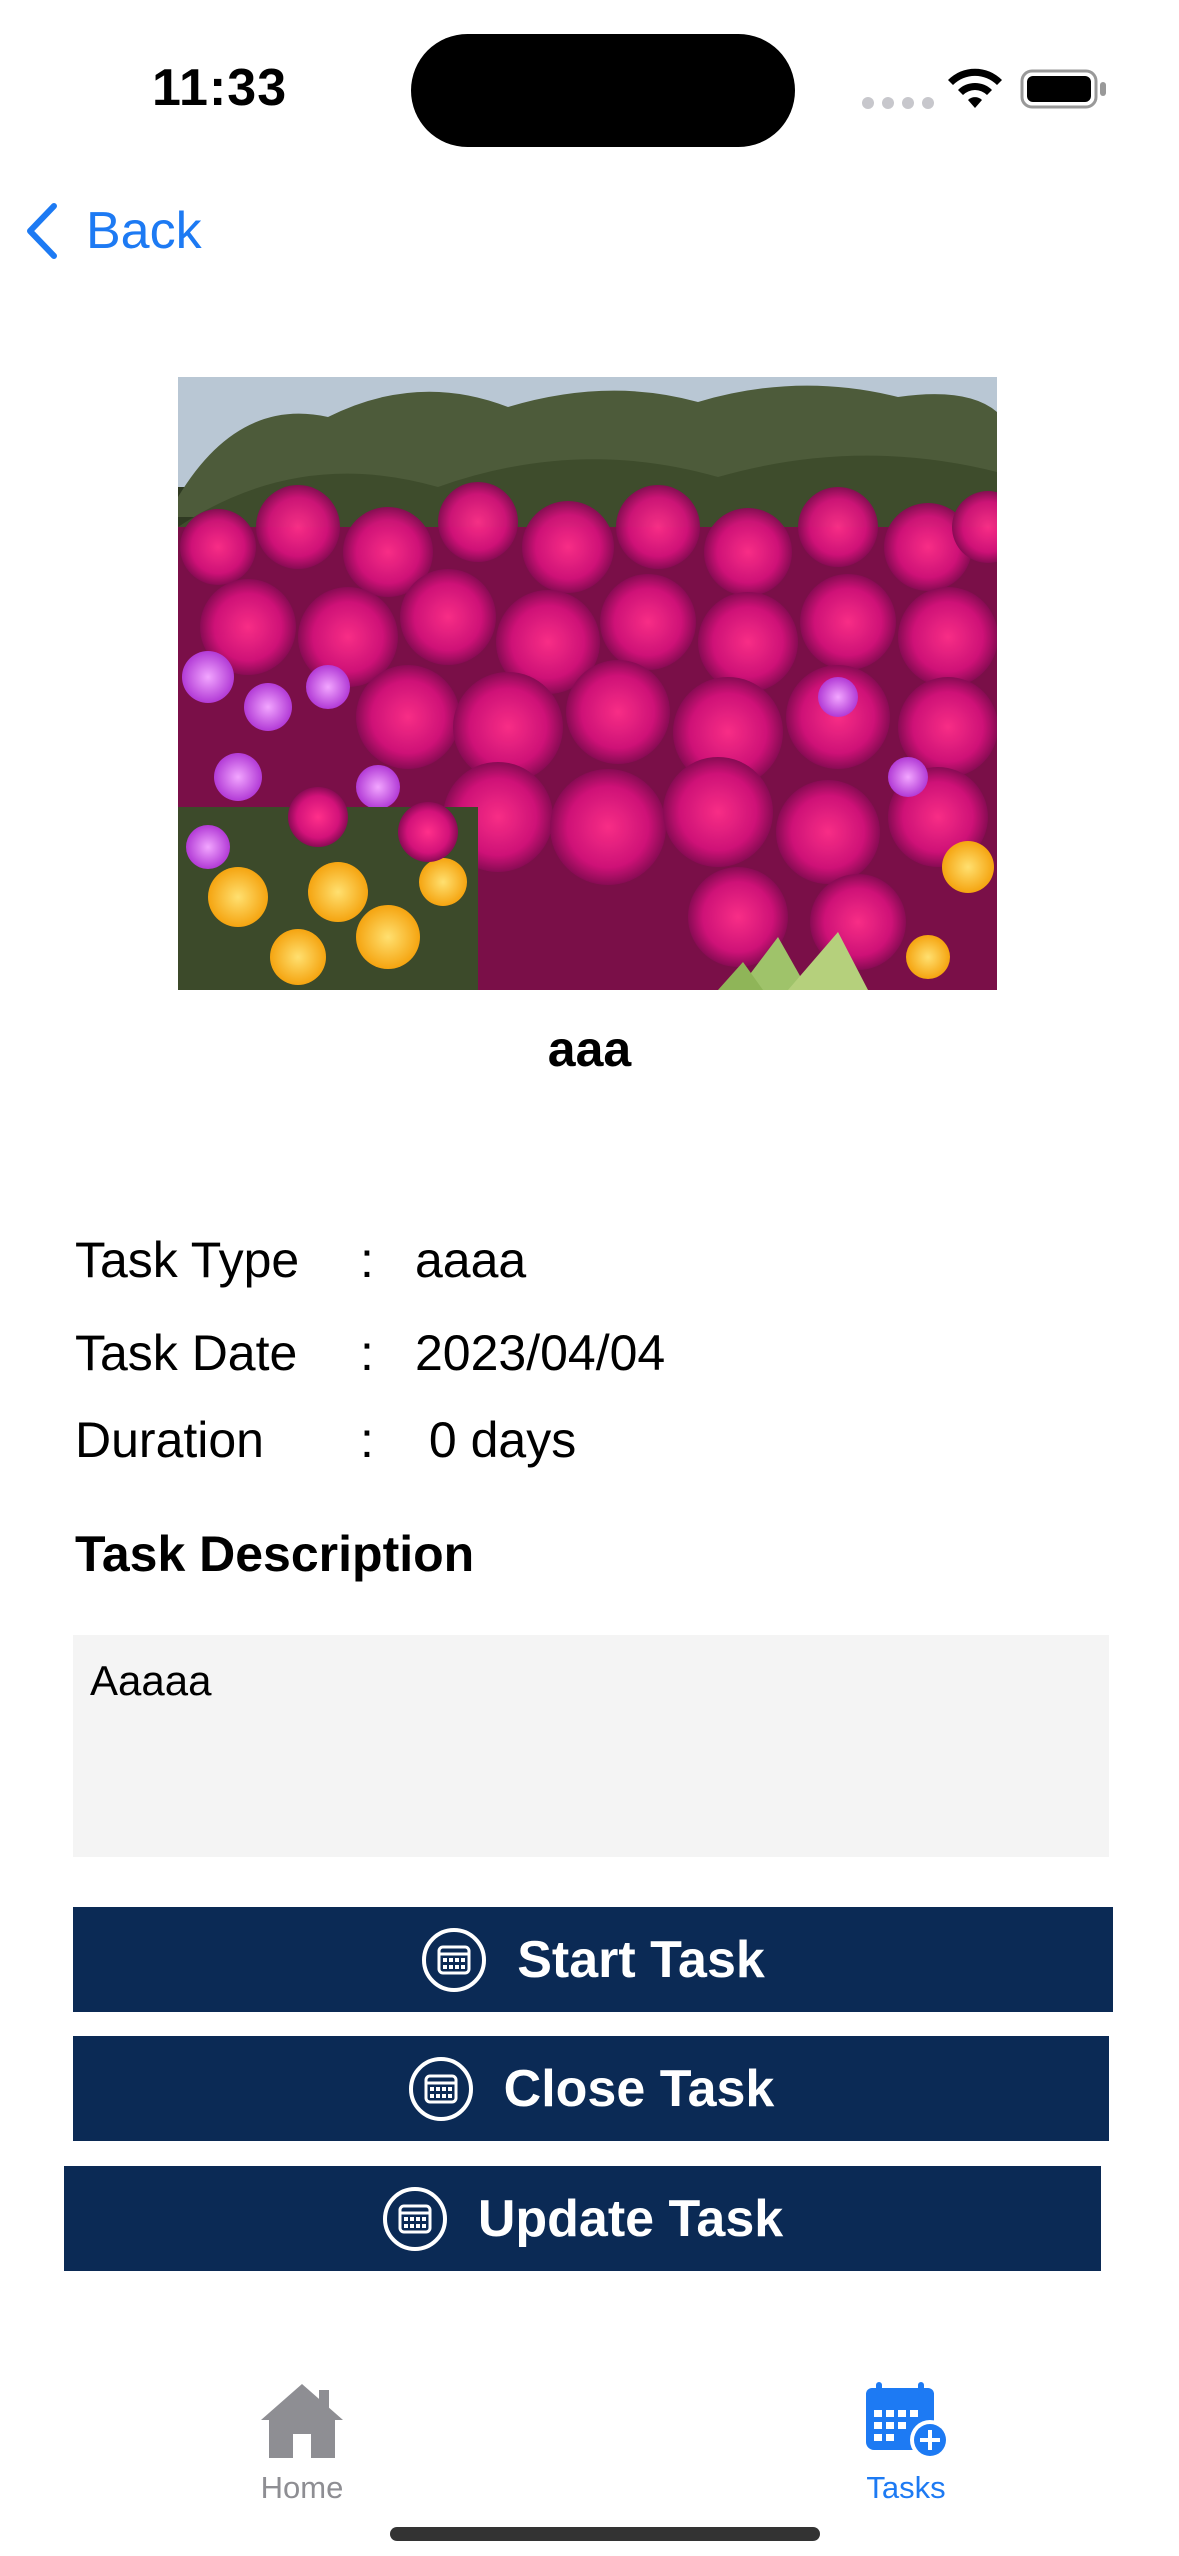 The width and height of the screenshot is (1179, 2556). Describe the element at coordinates (302, 2487) in the screenshot. I see `tab-home-label: Home` at that location.